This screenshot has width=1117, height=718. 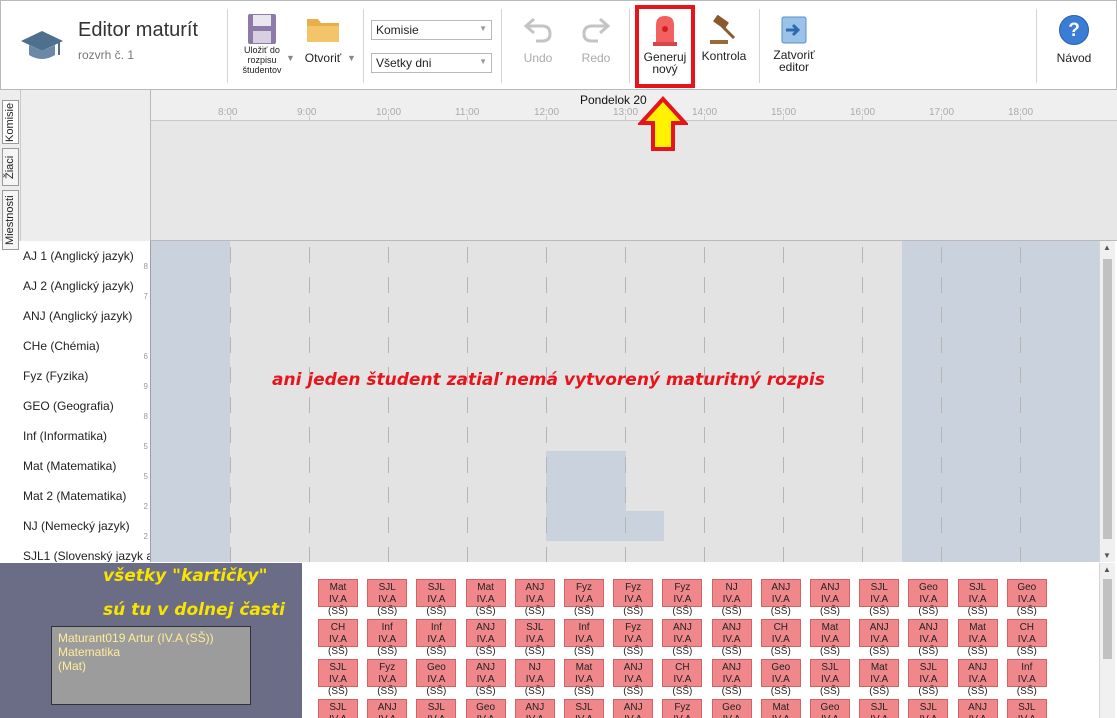 What do you see at coordinates (431, 30) in the screenshot?
I see `commission-select: Komisie ▼` at bounding box center [431, 30].